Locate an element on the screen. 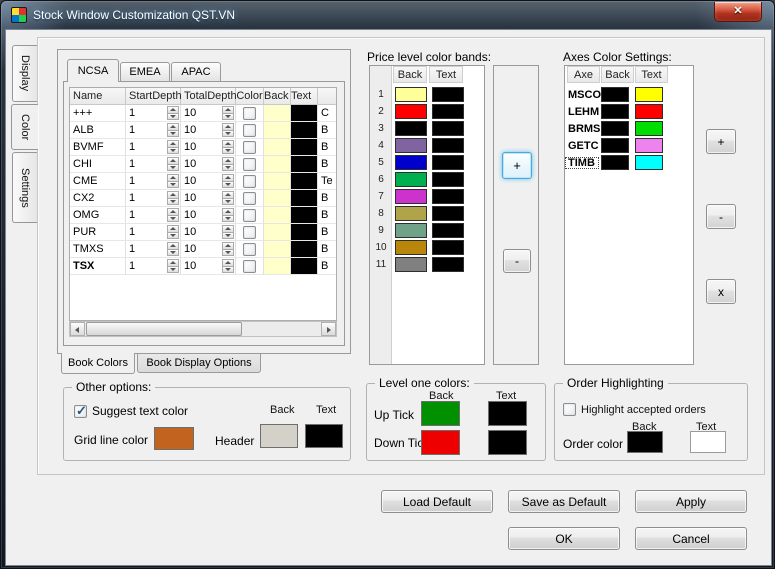 Image resolution: width=775 pixels, height=569 pixels. up-tick-back-swatch is located at coordinates (440, 413).